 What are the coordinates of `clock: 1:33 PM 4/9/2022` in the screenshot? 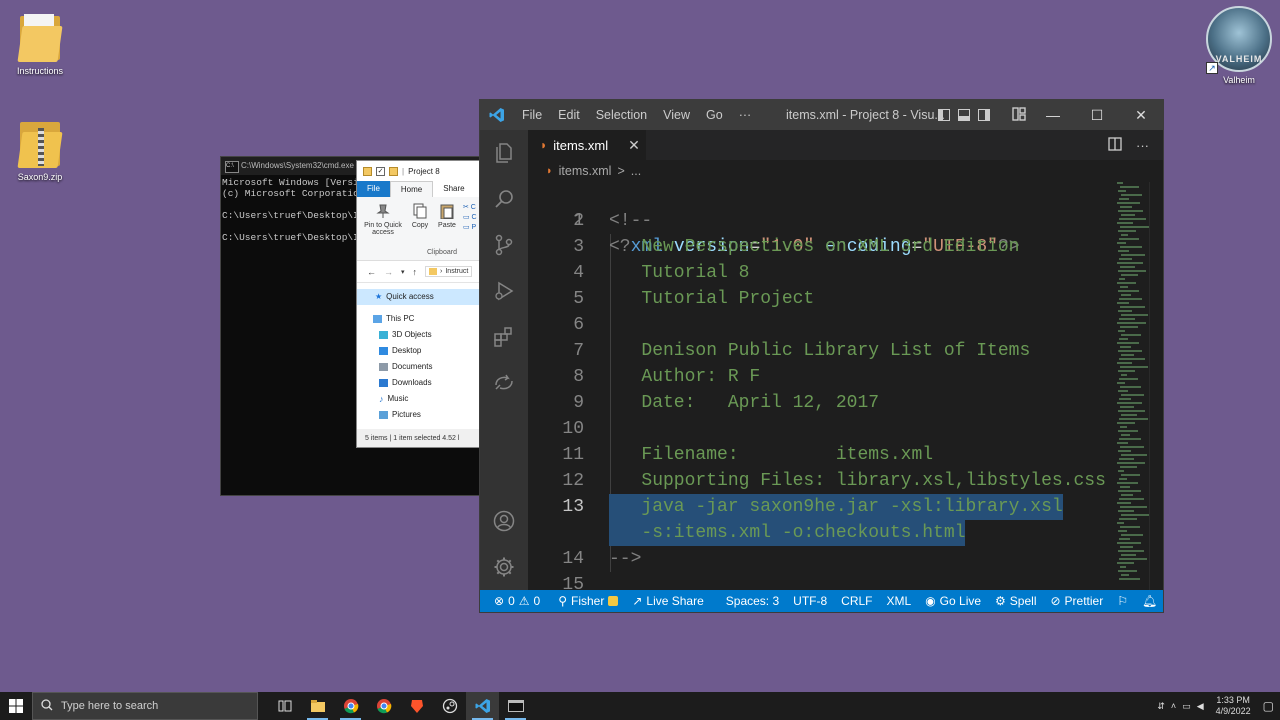 It's located at (1233, 706).